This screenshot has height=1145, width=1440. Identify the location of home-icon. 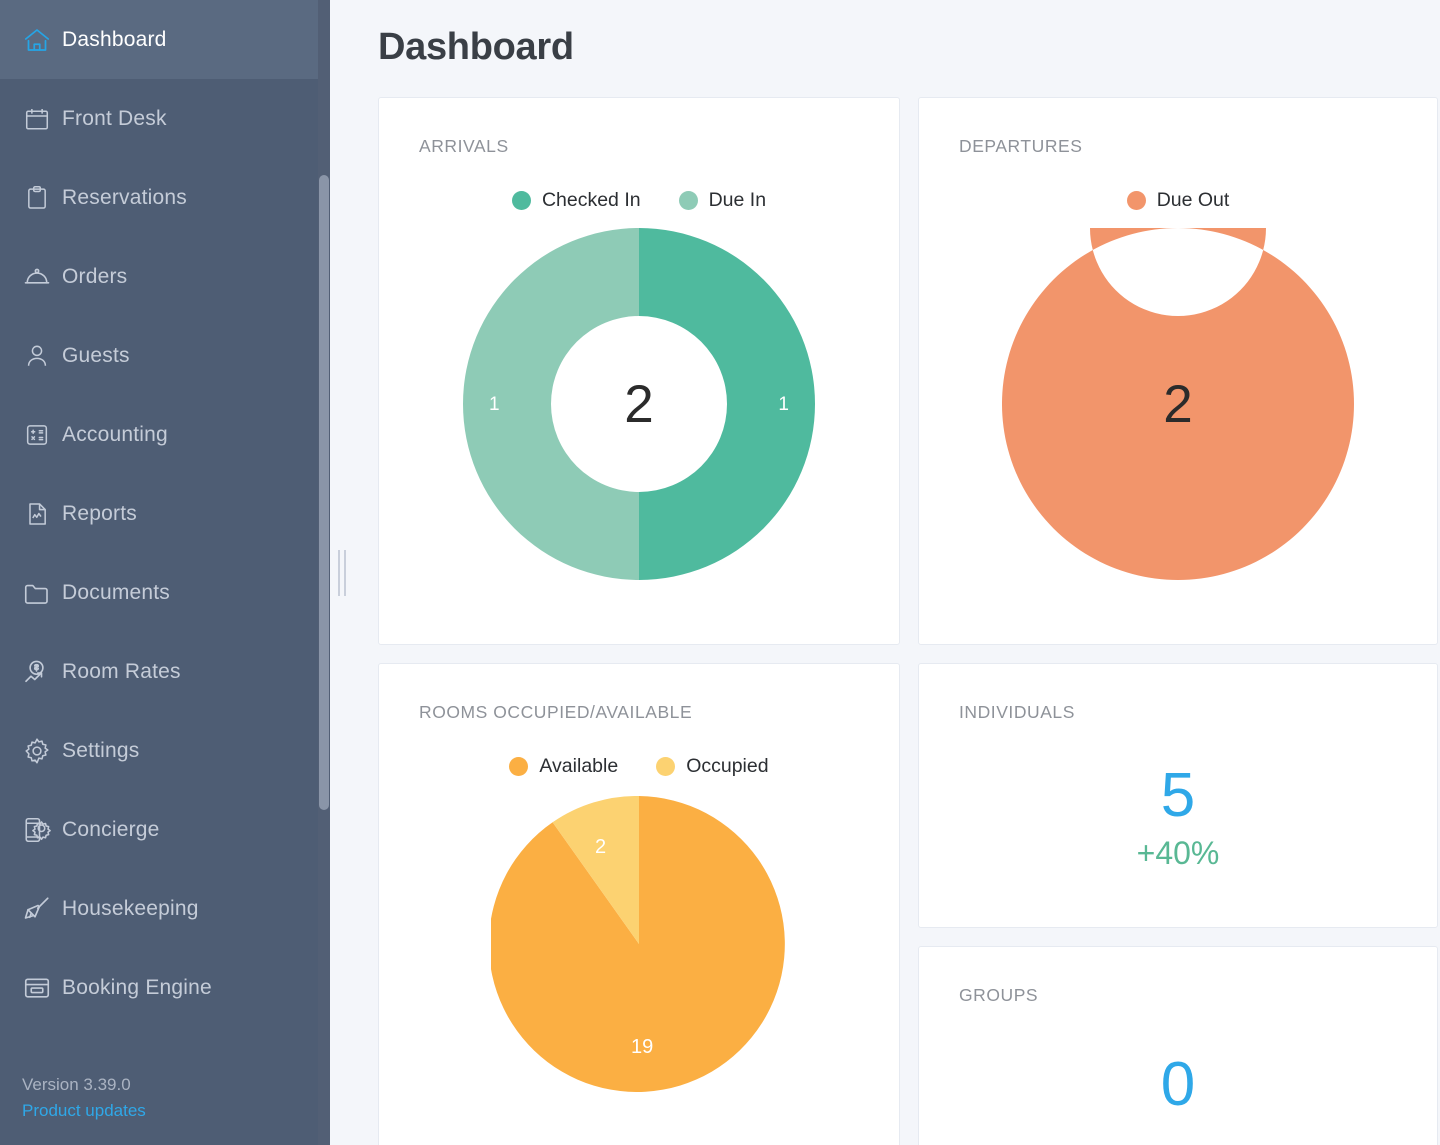
(37, 40).